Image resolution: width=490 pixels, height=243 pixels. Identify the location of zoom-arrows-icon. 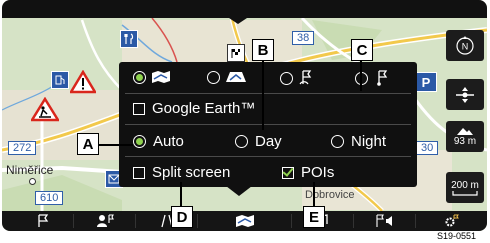
(465, 94).